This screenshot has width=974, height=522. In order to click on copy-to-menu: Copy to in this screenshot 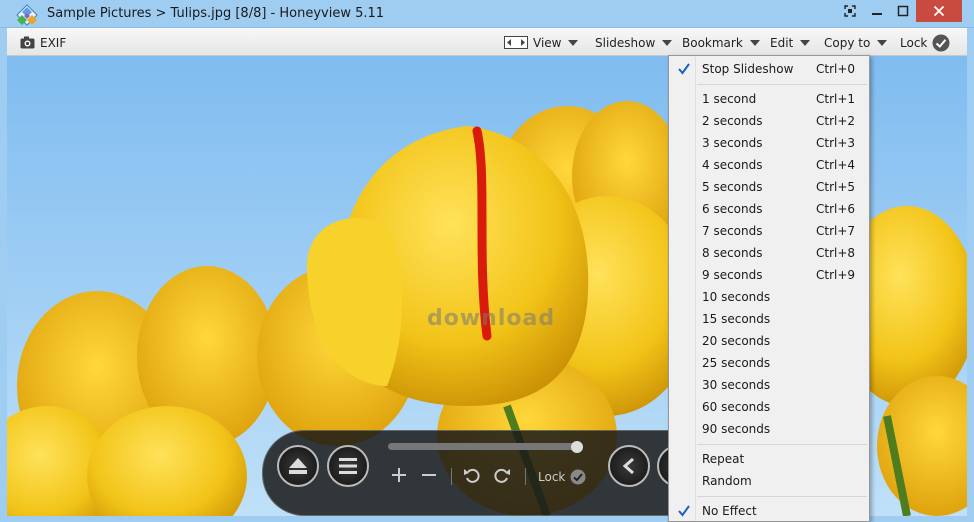, I will do `click(856, 42)`.